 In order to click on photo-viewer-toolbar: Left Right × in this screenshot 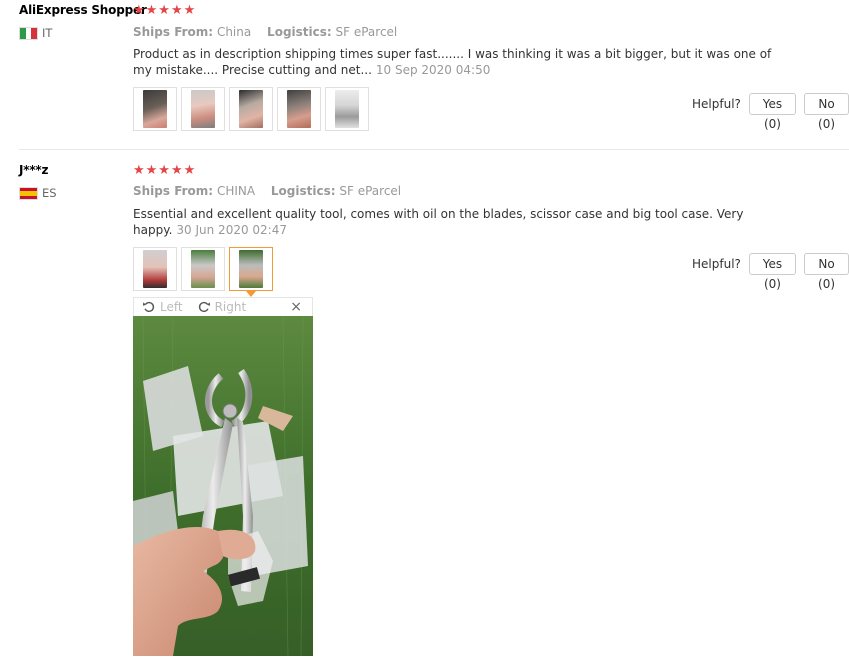, I will do `click(223, 306)`.